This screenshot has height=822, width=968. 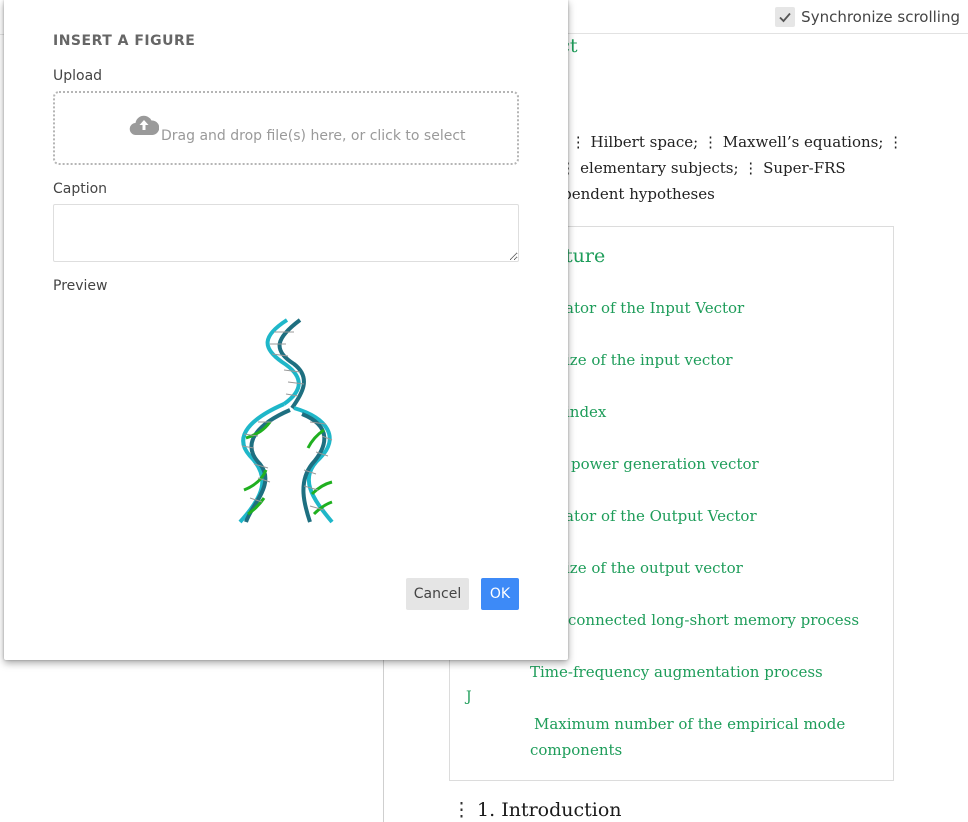 I want to click on synchronize-scrolling-label: Synchronize scrolling, so click(x=880, y=17).